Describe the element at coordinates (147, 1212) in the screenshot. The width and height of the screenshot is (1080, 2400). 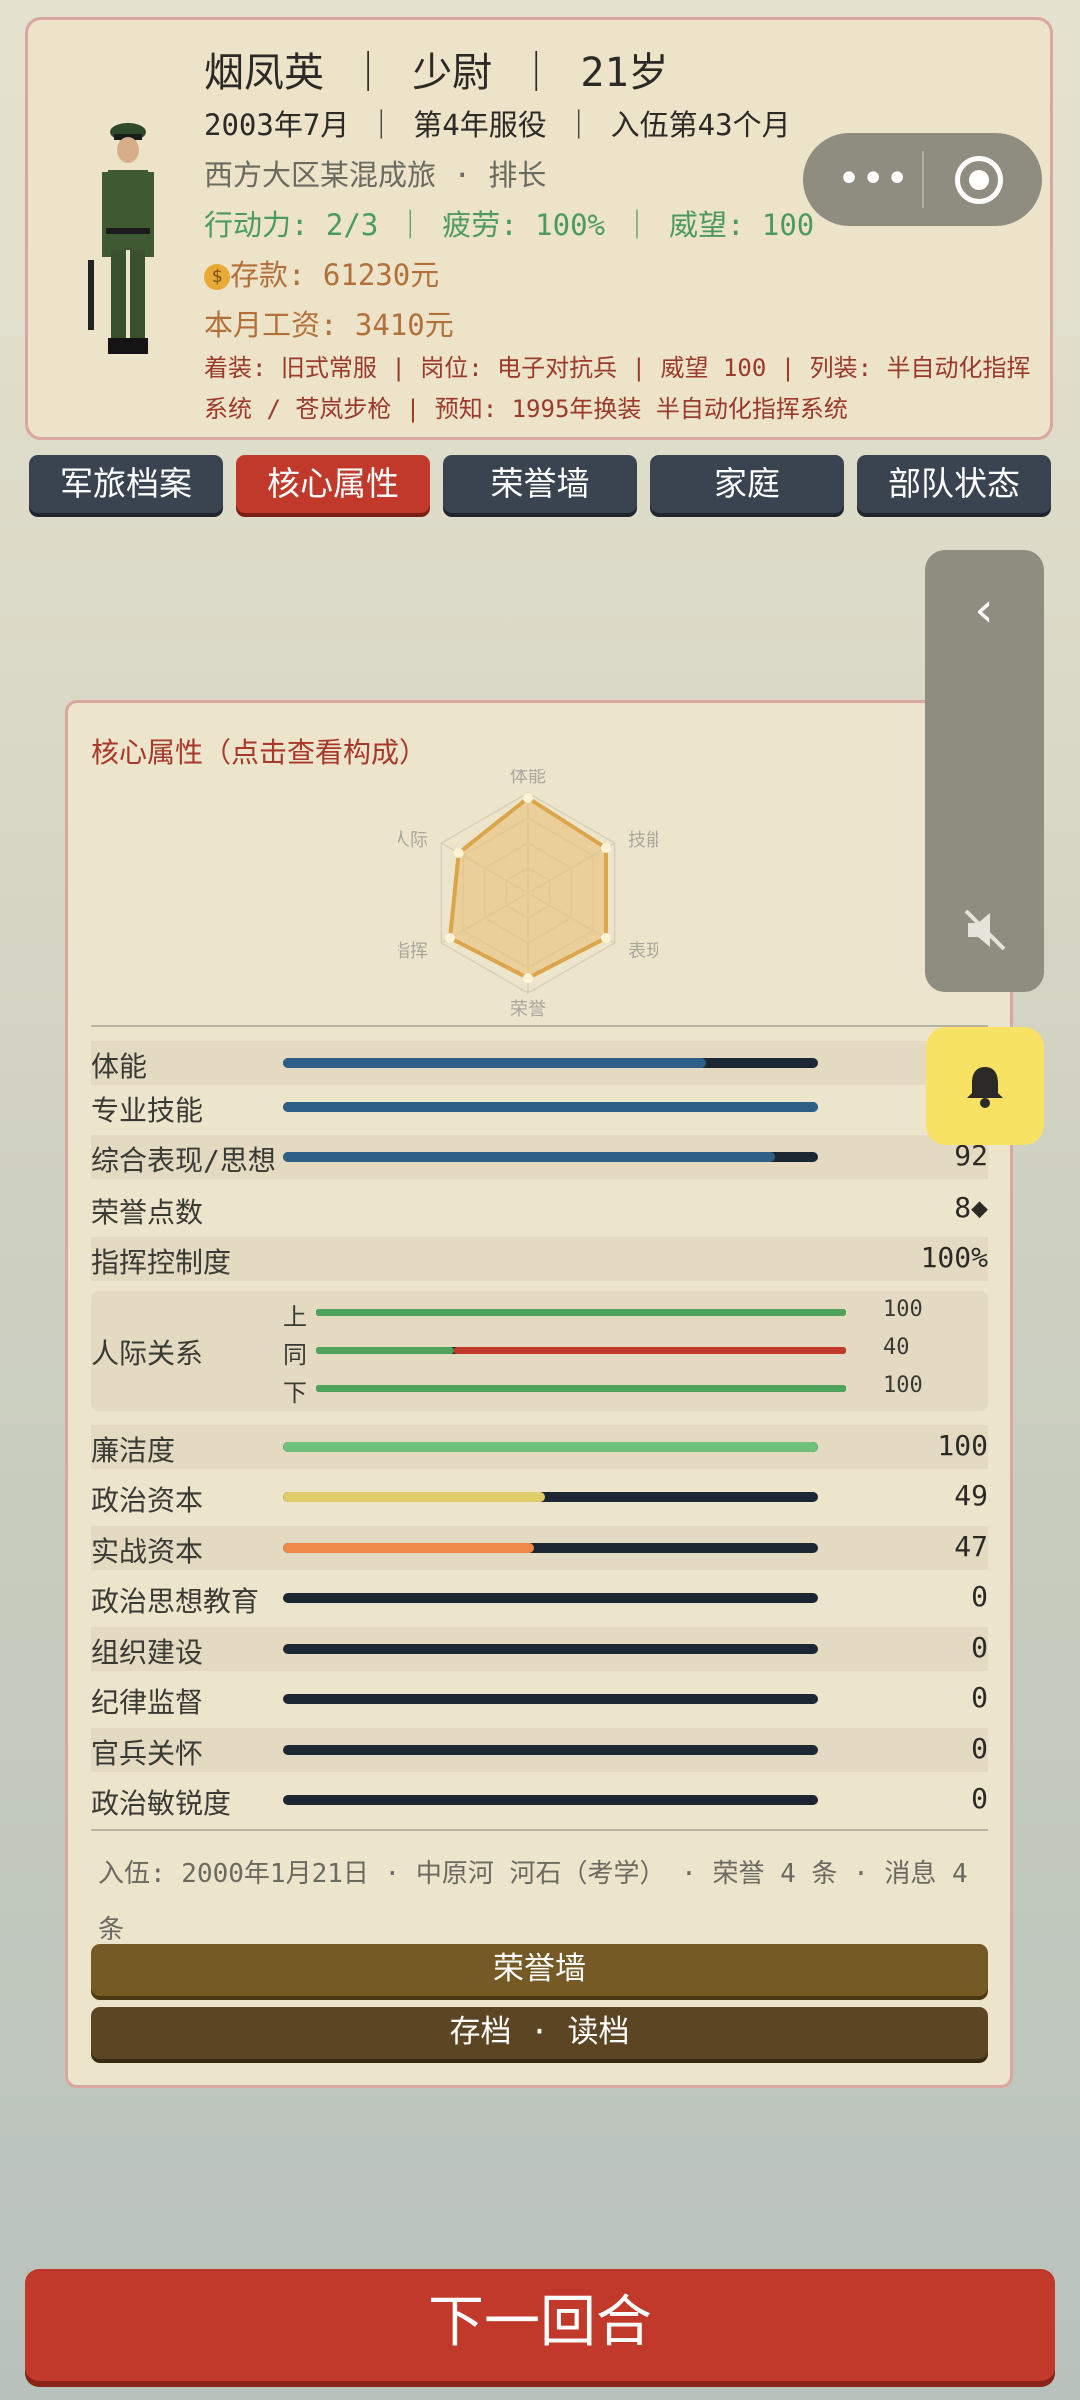
I see `stat-label: 荣誉点数` at that location.